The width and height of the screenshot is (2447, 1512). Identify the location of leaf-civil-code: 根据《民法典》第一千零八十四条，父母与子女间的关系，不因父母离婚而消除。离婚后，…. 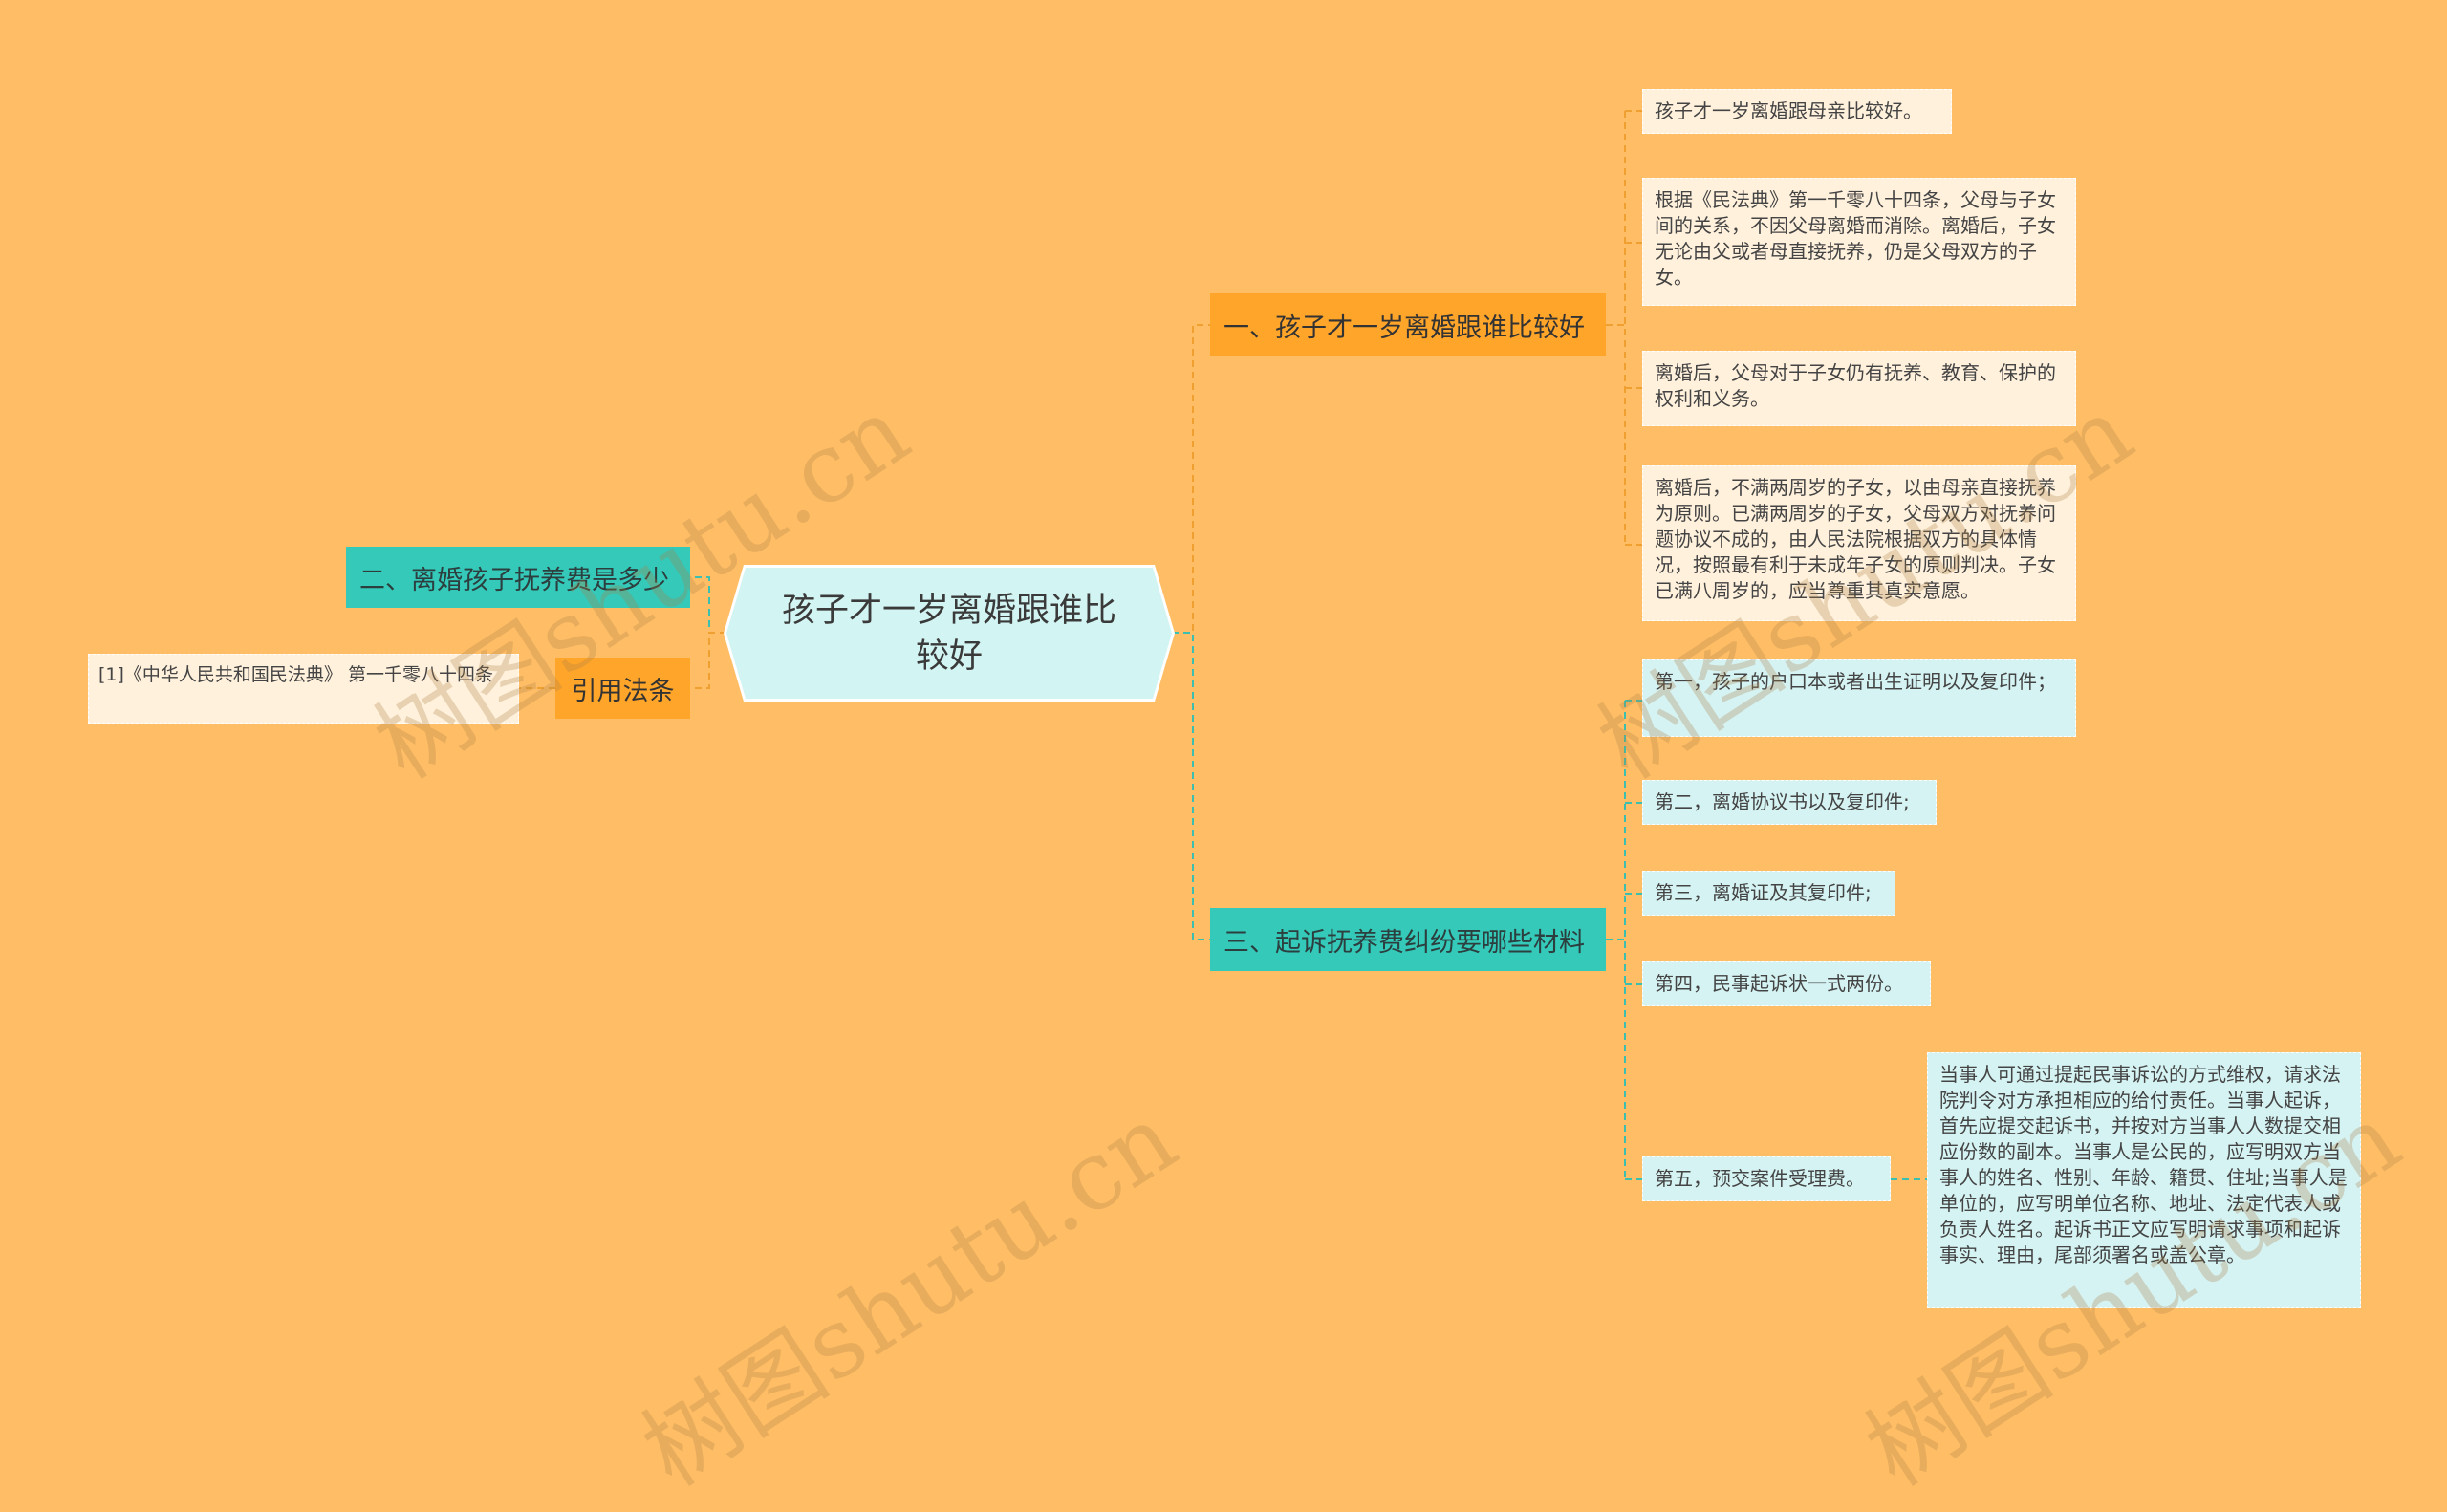
(1859, 242).